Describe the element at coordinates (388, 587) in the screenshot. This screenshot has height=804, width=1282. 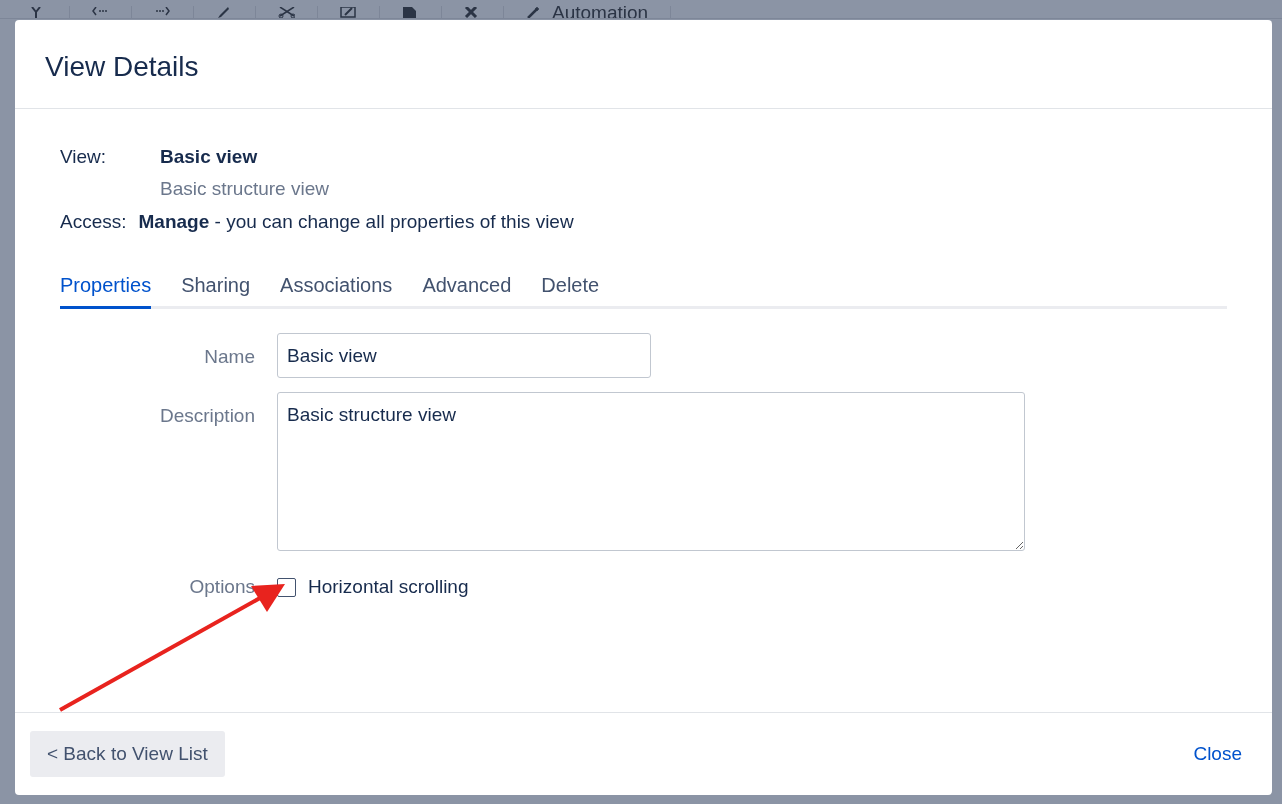
I see `checkbox-label: Horizontal scrolling` at that location.